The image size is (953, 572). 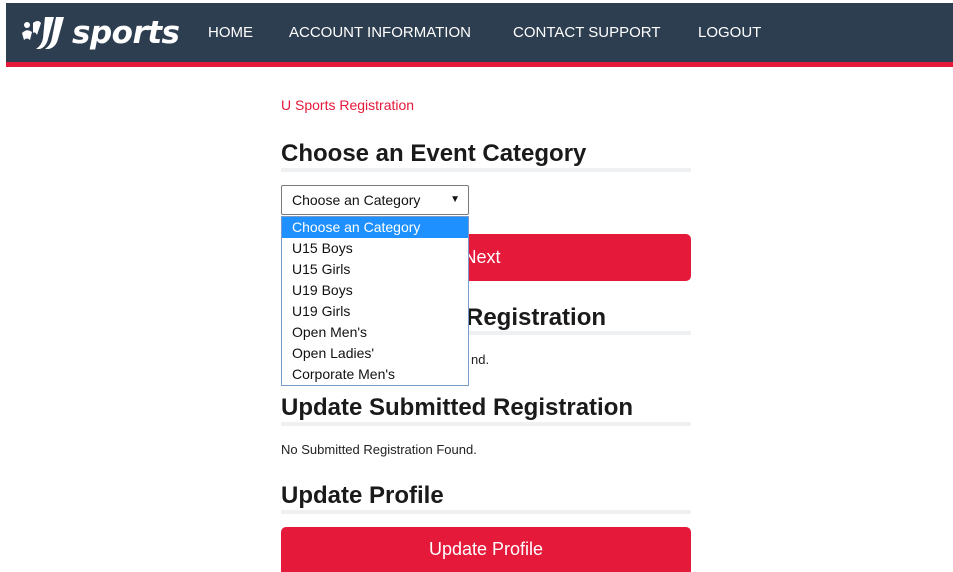 I want to click on category-option: U15 Girls, so click(x=375, y=269).